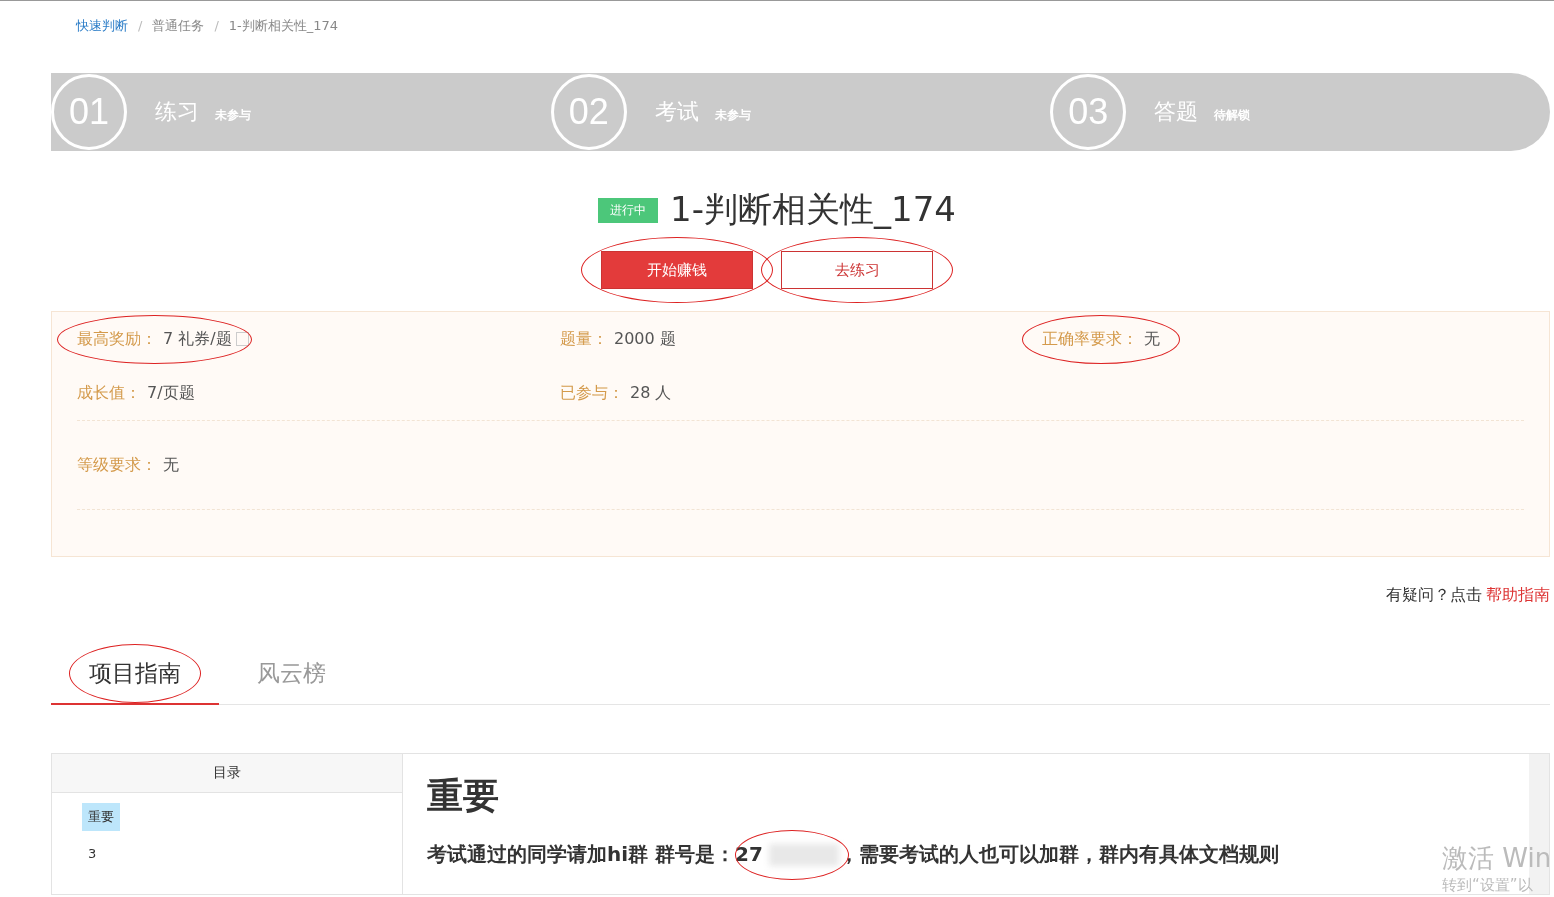  What do you see at coordinates (101, 817) in the screenshot?
I see `toc-item: 重要` at bounding box center [101, 817].